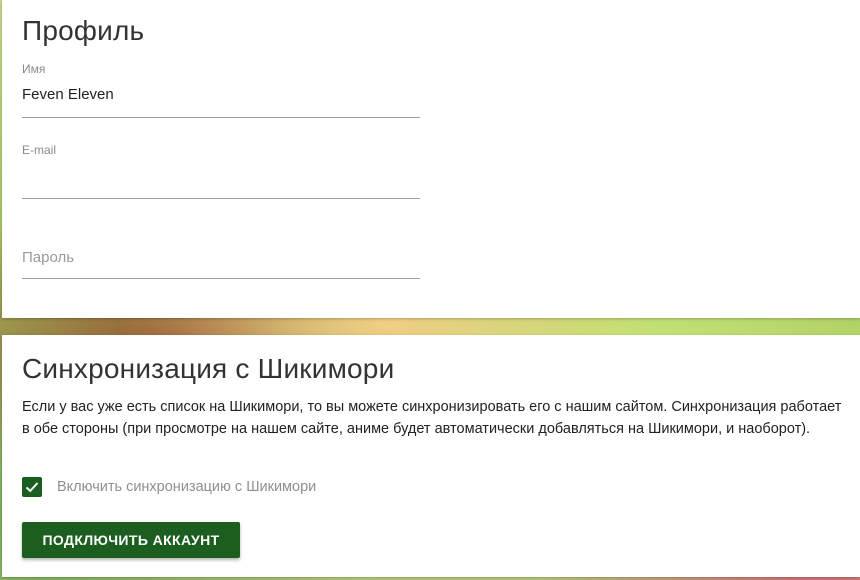 The width and height of the screenshot is (860, 580). What do you see at coordinates (221, 257) in the screenshot?
I see `password-input` at bounding box center [221, 257].